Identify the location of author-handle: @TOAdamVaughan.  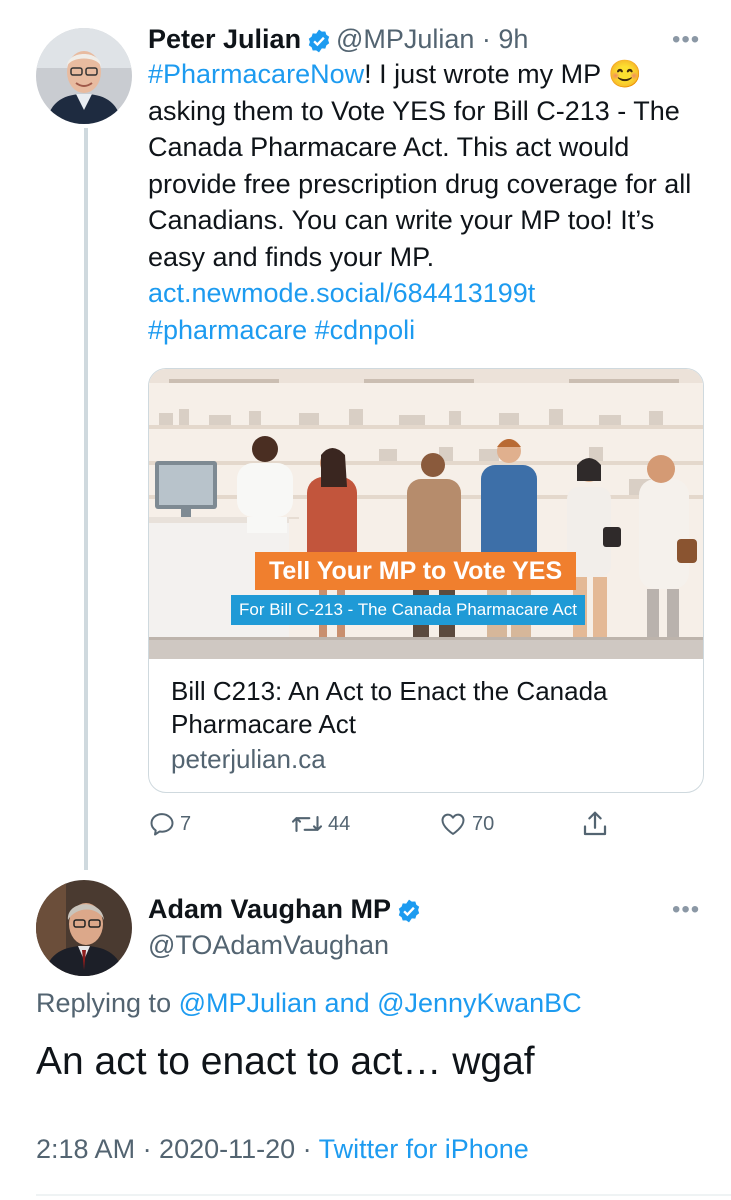
(268, 945).